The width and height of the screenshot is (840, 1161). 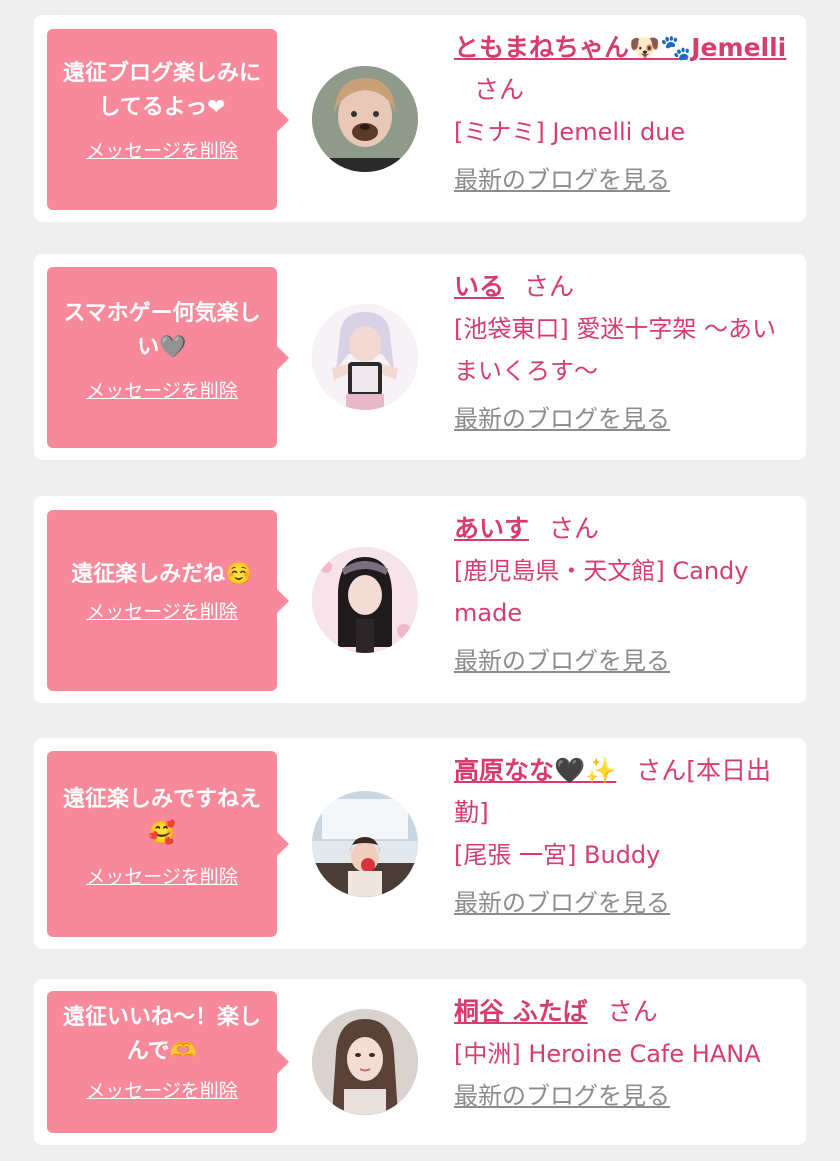 What do you see at coordinates (557, 855) in the screenshot?
I see `shop-name: [尾張 一宮] Buddy` at bounding box center [557, 855].